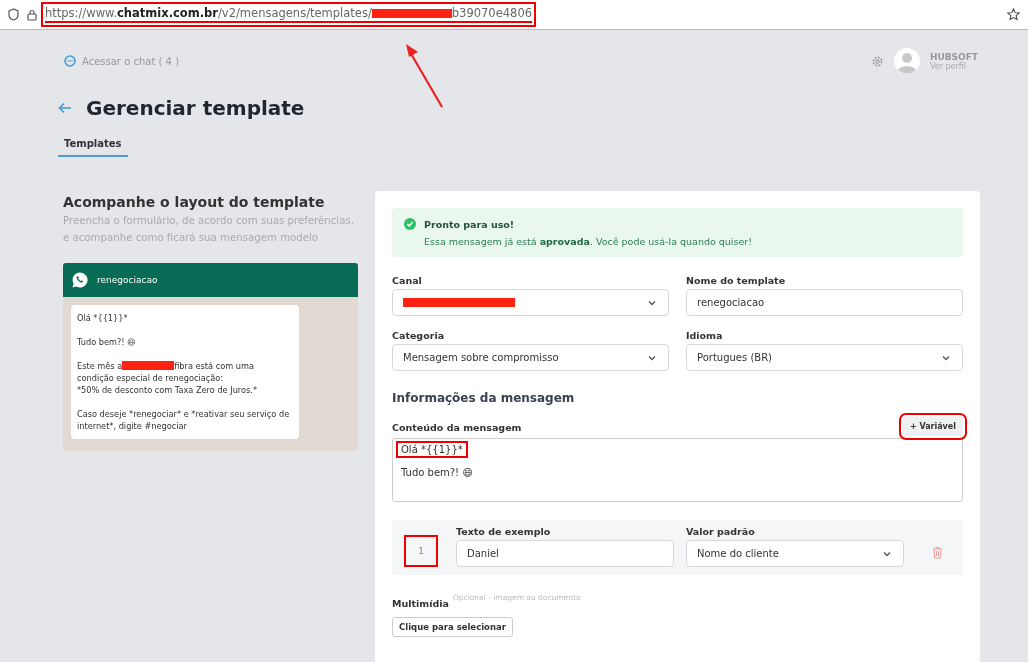 This screenshot has height=662, width=1028. What do you see at coordinates (194, 202) in the screenshot?
I see `preview-title: Acompanhe o layout do template` at bounding box center [194, 202].